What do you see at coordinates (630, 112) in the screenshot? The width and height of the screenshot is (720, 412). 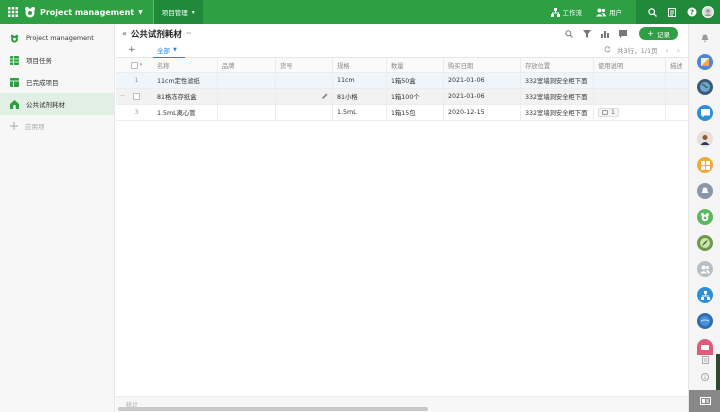 I see `cell-usage-note: 1` at bounding box center [630, 112].